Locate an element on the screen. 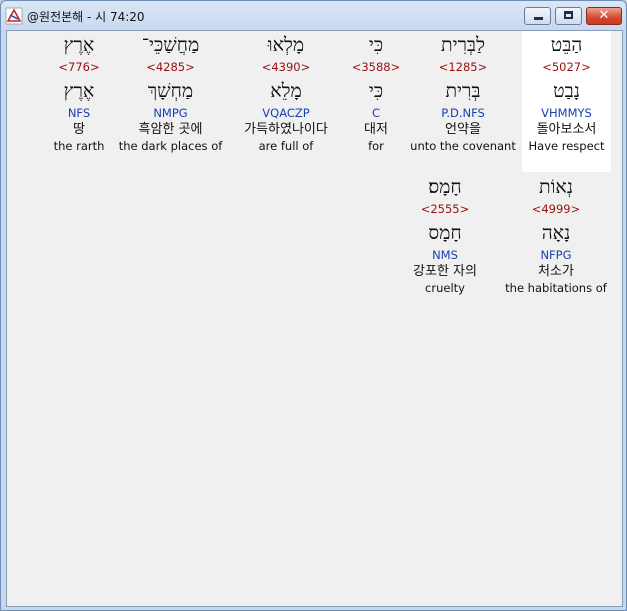 This screenshot has width=627, height=611. korean-gloss: 대저 is located at coordinates (376, 129).